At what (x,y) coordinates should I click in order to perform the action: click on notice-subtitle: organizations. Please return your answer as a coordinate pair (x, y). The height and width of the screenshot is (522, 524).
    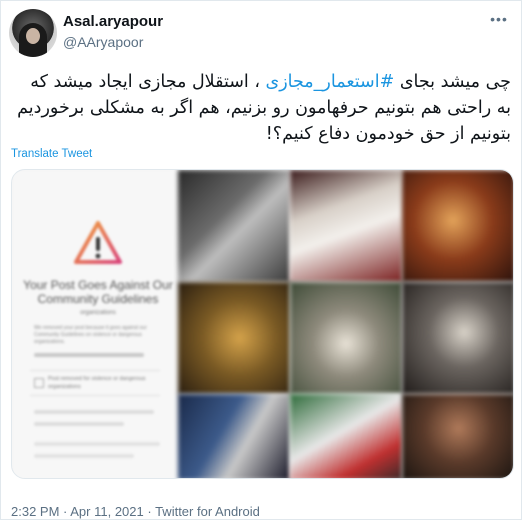
    Looking at the image, I should click on (98, 313).